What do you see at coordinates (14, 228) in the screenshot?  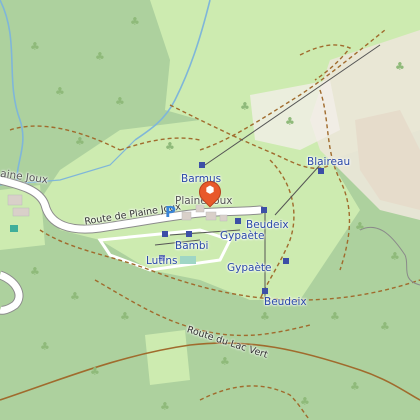 I see `west-facility` at bounding box center [14, 228].